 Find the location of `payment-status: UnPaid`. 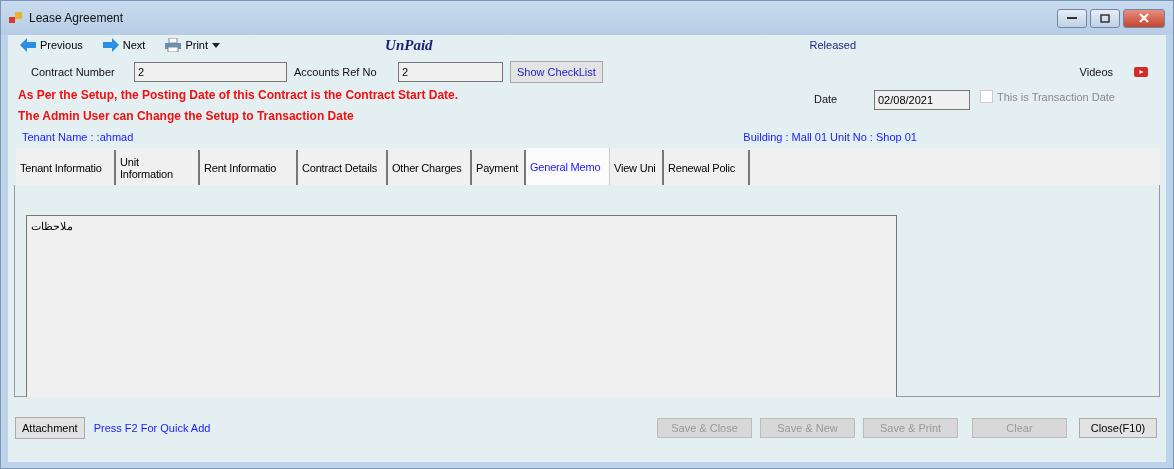

payment-status: UnPaid is located at coordinates (409, 45).